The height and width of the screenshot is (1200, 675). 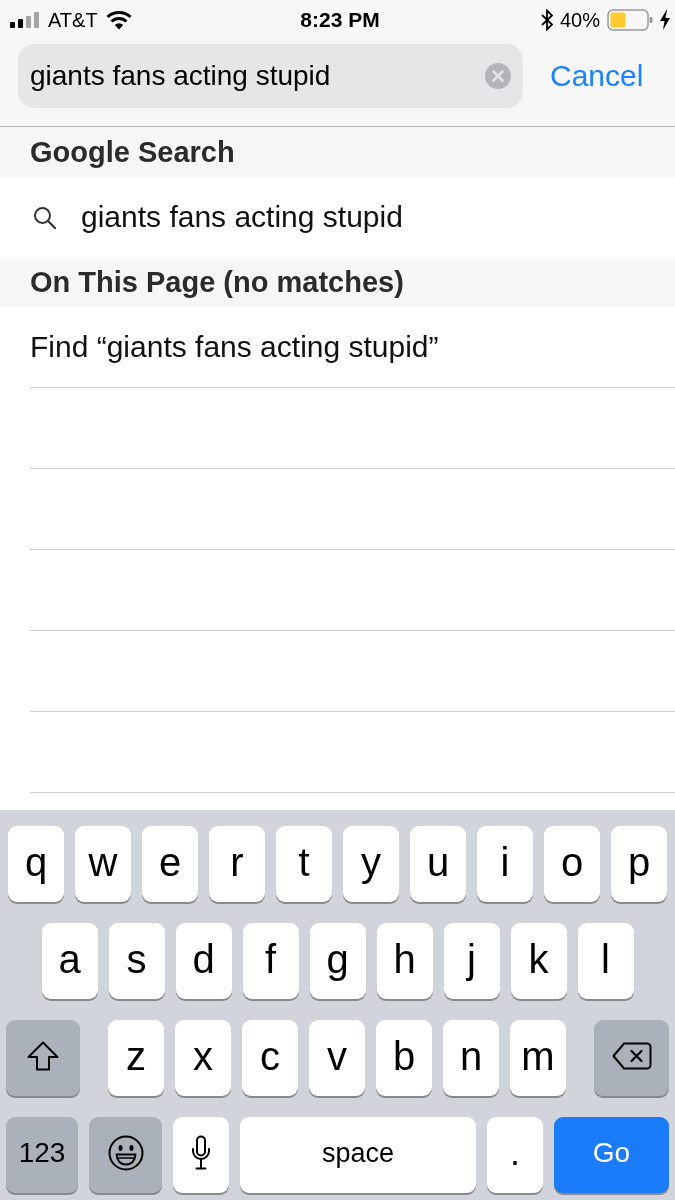 I want to click on letter-key: d, so click(x=203, y=961).